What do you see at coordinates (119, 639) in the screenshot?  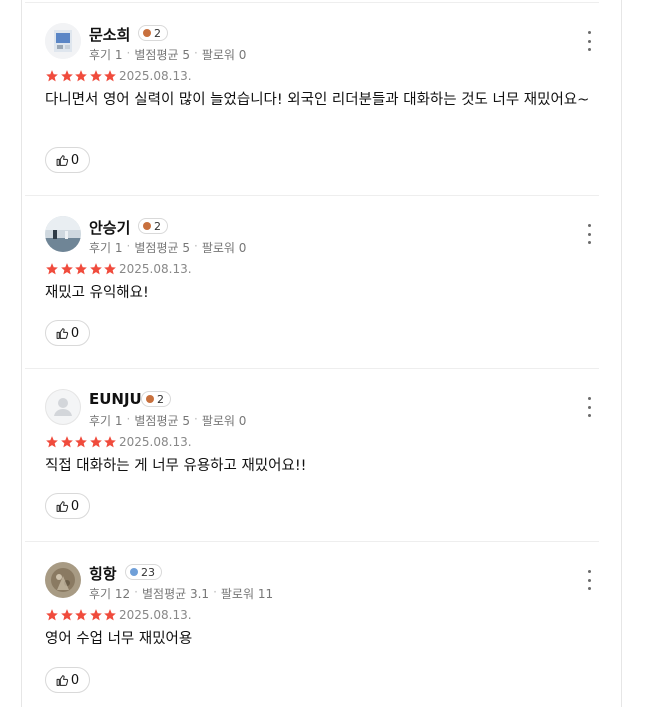 I see `review-text: 영어 수업 너무 재밌어용` at bounding box center [119, 639].